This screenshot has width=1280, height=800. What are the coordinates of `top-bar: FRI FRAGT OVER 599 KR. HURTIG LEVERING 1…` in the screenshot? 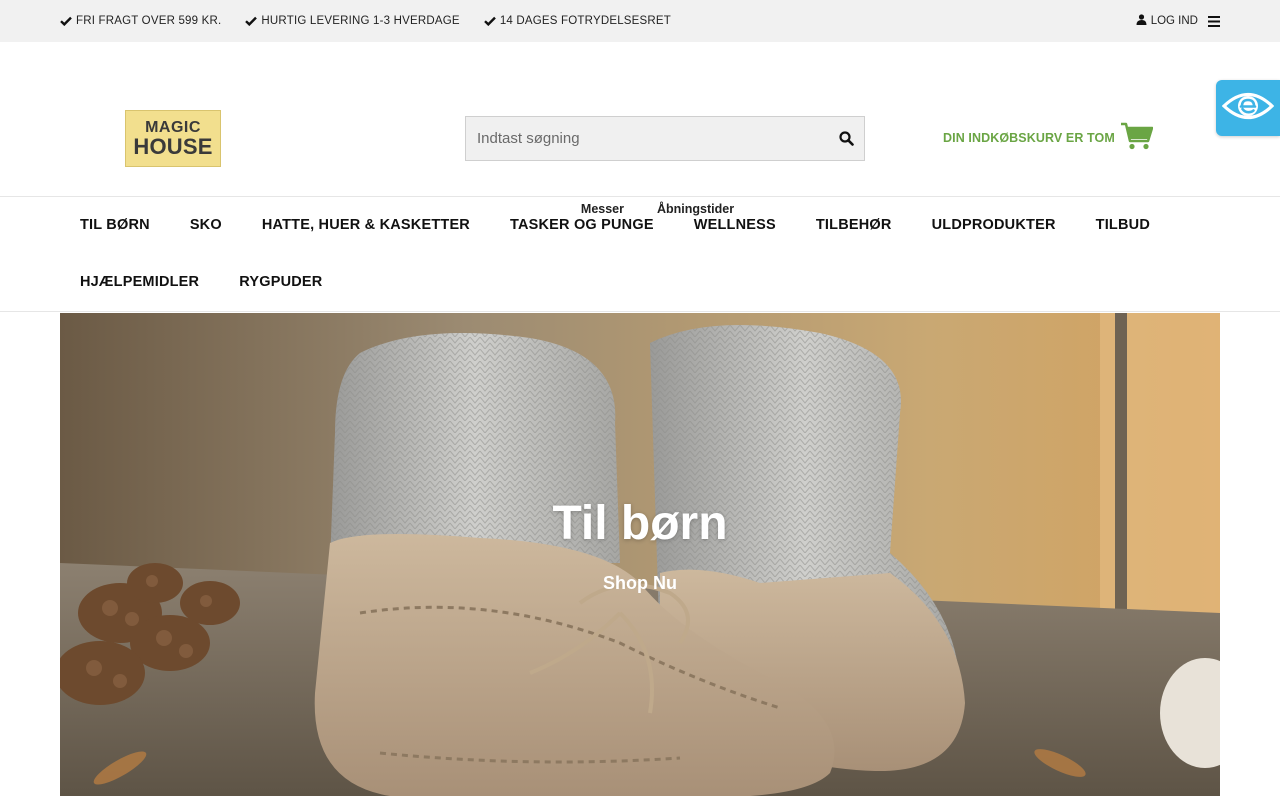 It's located at (640, 21).